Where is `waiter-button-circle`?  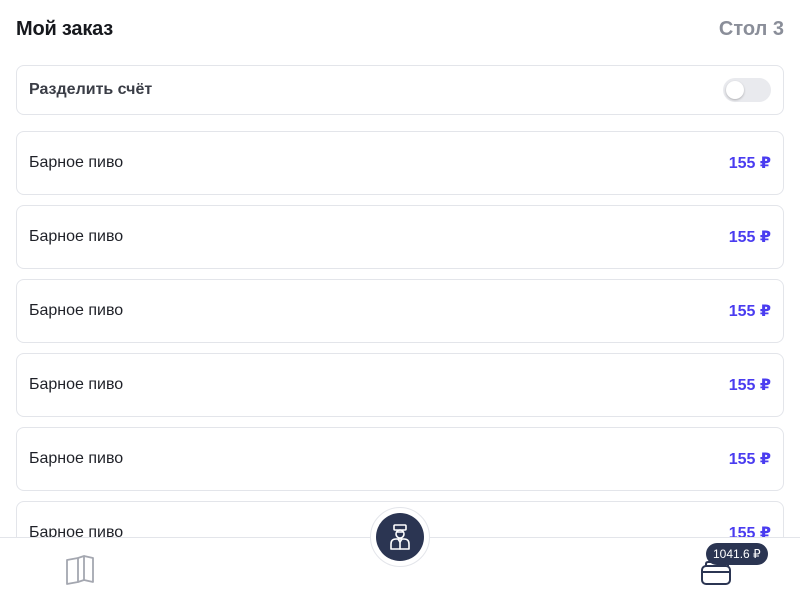
waiter-button-circle is located at coordinates (400, 537).